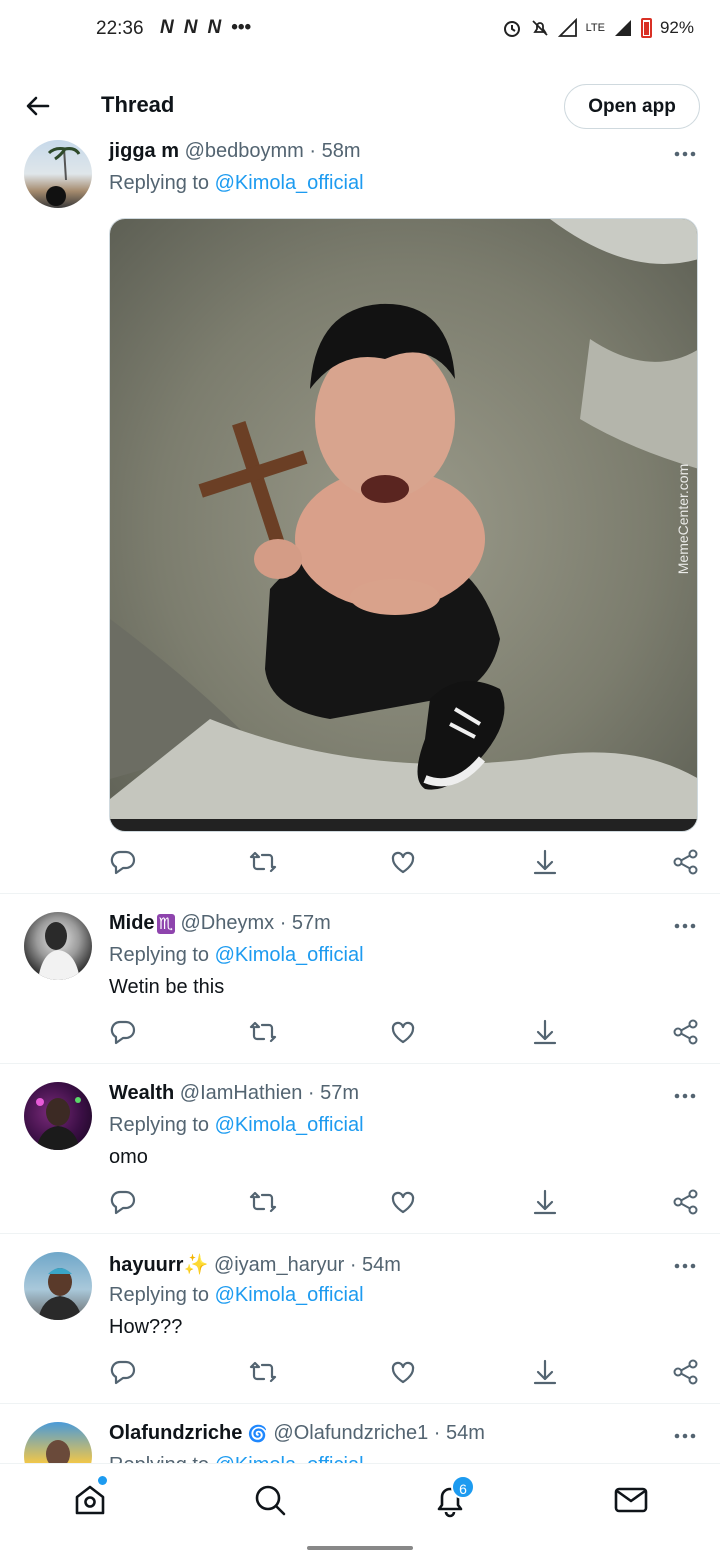 The width and height of the screenshot is (720, 1560). Describe the element at coordinates (244, 151) in the screenshot. I see `handle: @bedboymm` at that location.